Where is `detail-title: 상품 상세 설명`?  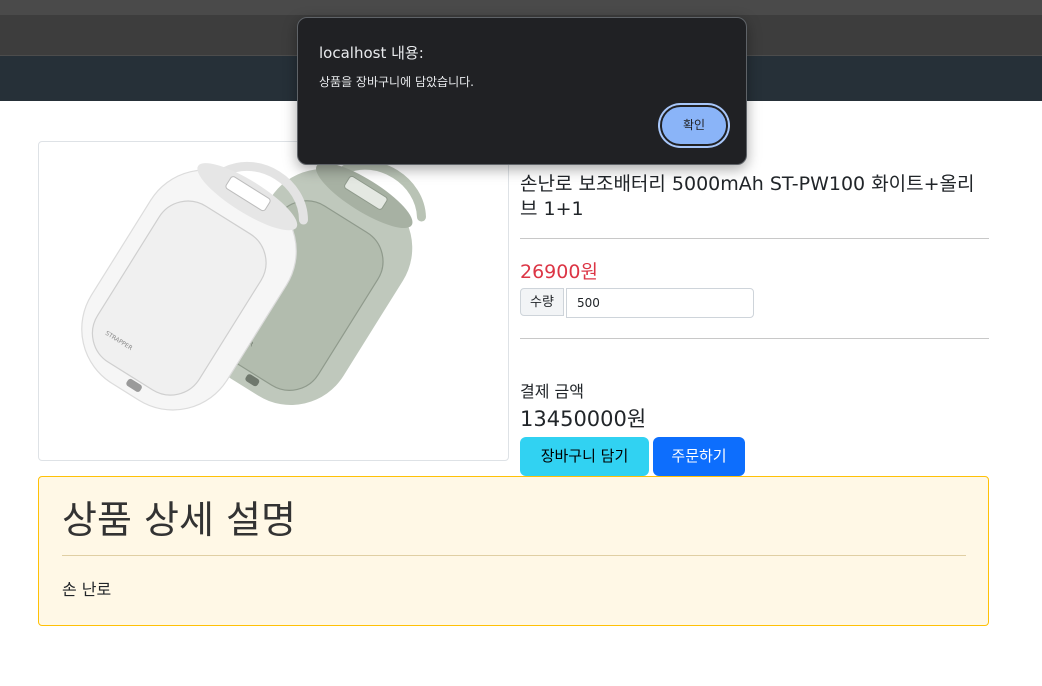 detail-title: 상품 상세 설명 is located at coordinates (179, 520).